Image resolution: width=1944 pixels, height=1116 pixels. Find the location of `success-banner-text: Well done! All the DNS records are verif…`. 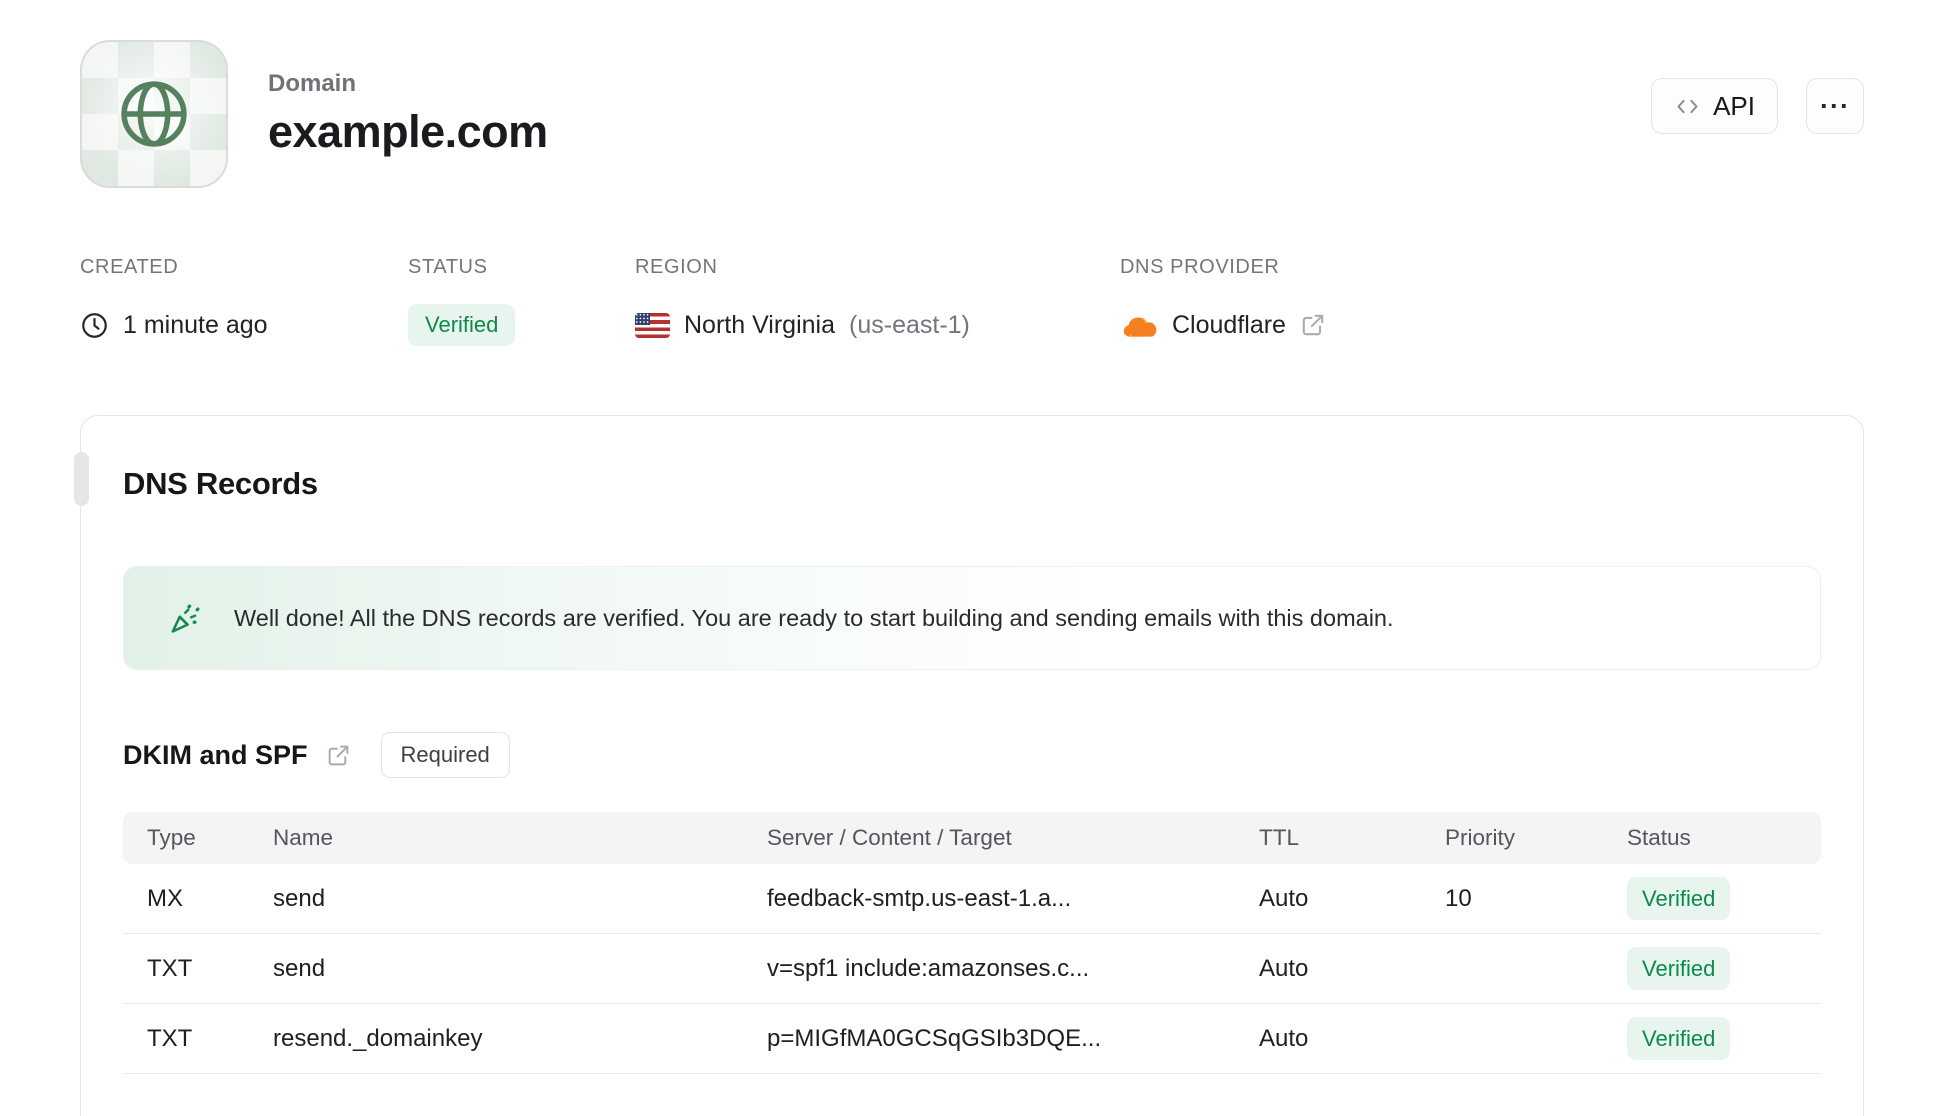

success-banner-text: Well done! All the DNS records are verif… is located at coordinates (814, 617).